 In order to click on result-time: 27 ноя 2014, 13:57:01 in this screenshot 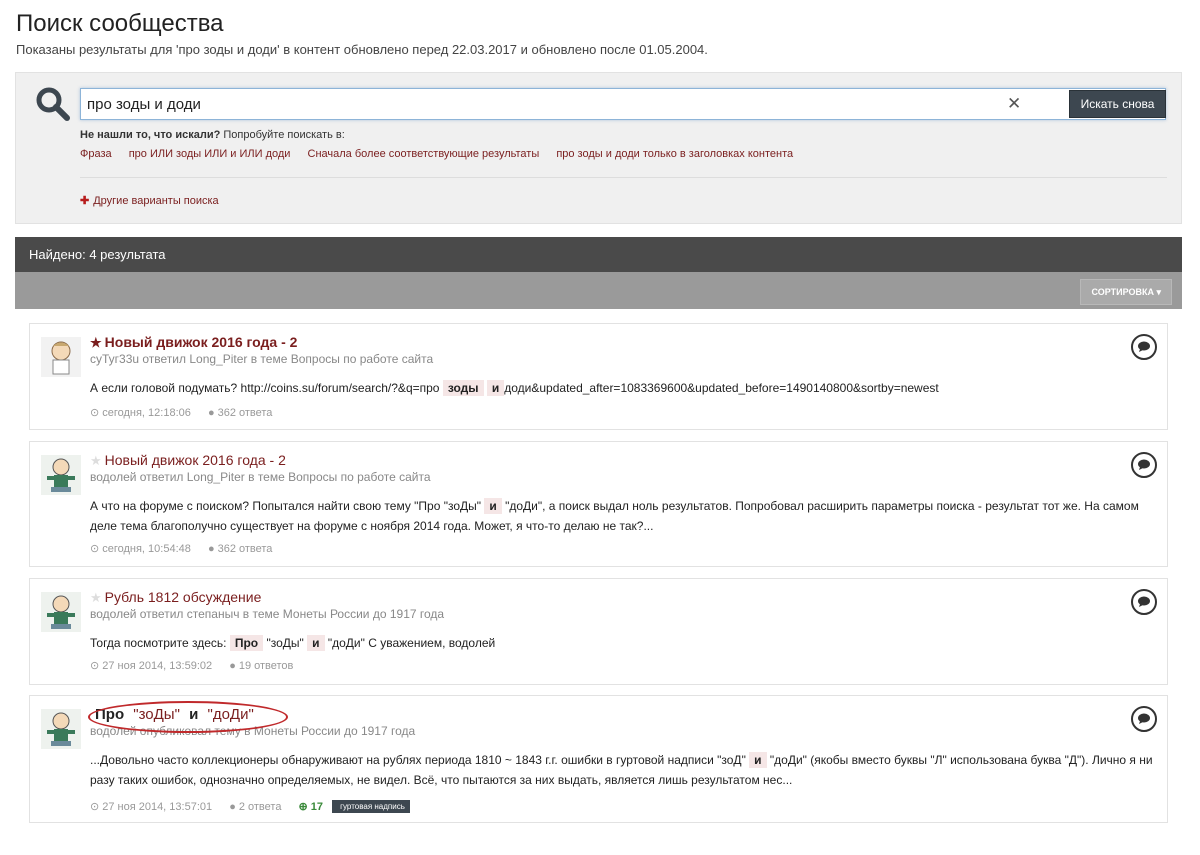, I will do `click(157, 807)`.